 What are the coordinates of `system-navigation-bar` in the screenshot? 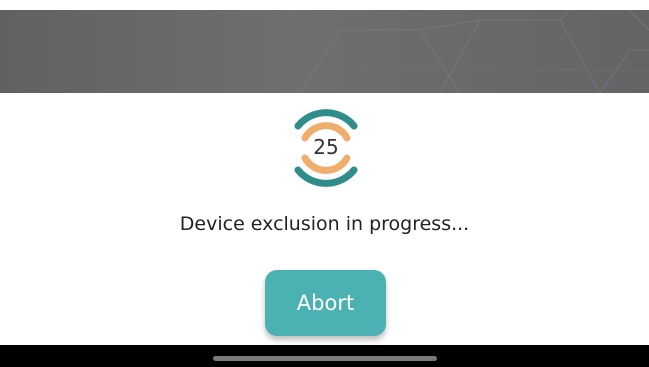 It's located at (324, 356).